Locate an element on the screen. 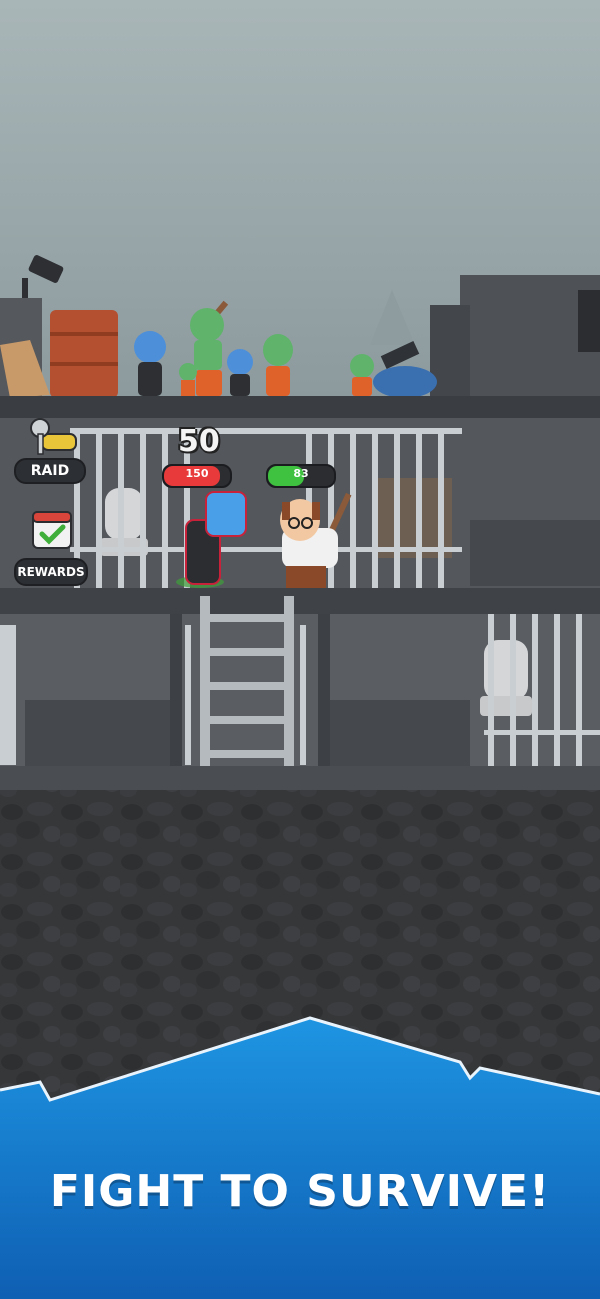  ground-slab is located at coordinates (300, 778).